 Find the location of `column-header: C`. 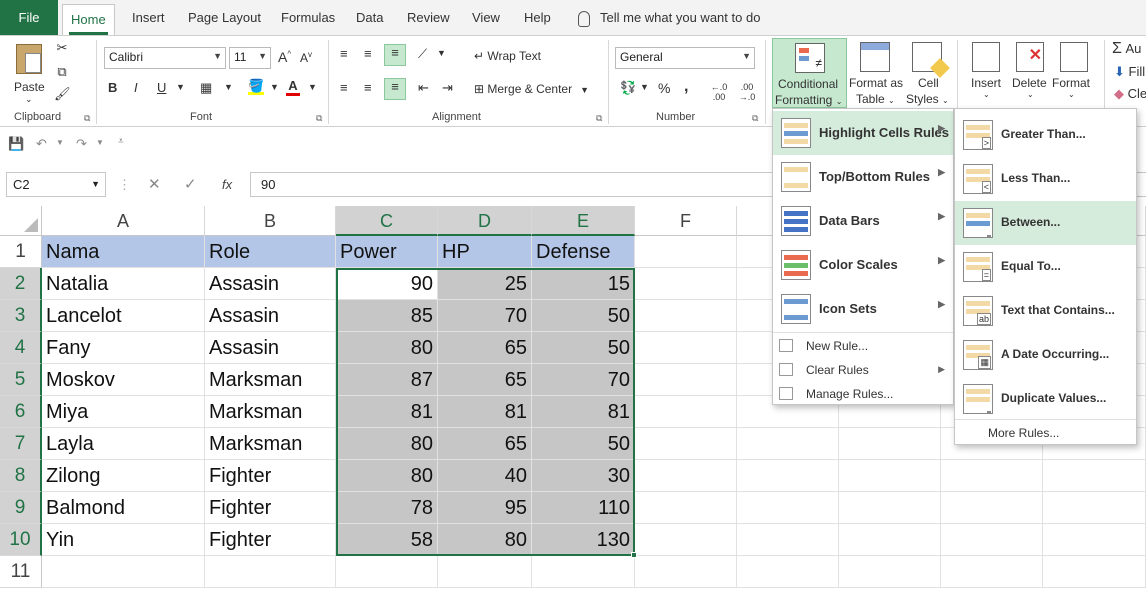

column-header: C is located at coordinates (387, 221).